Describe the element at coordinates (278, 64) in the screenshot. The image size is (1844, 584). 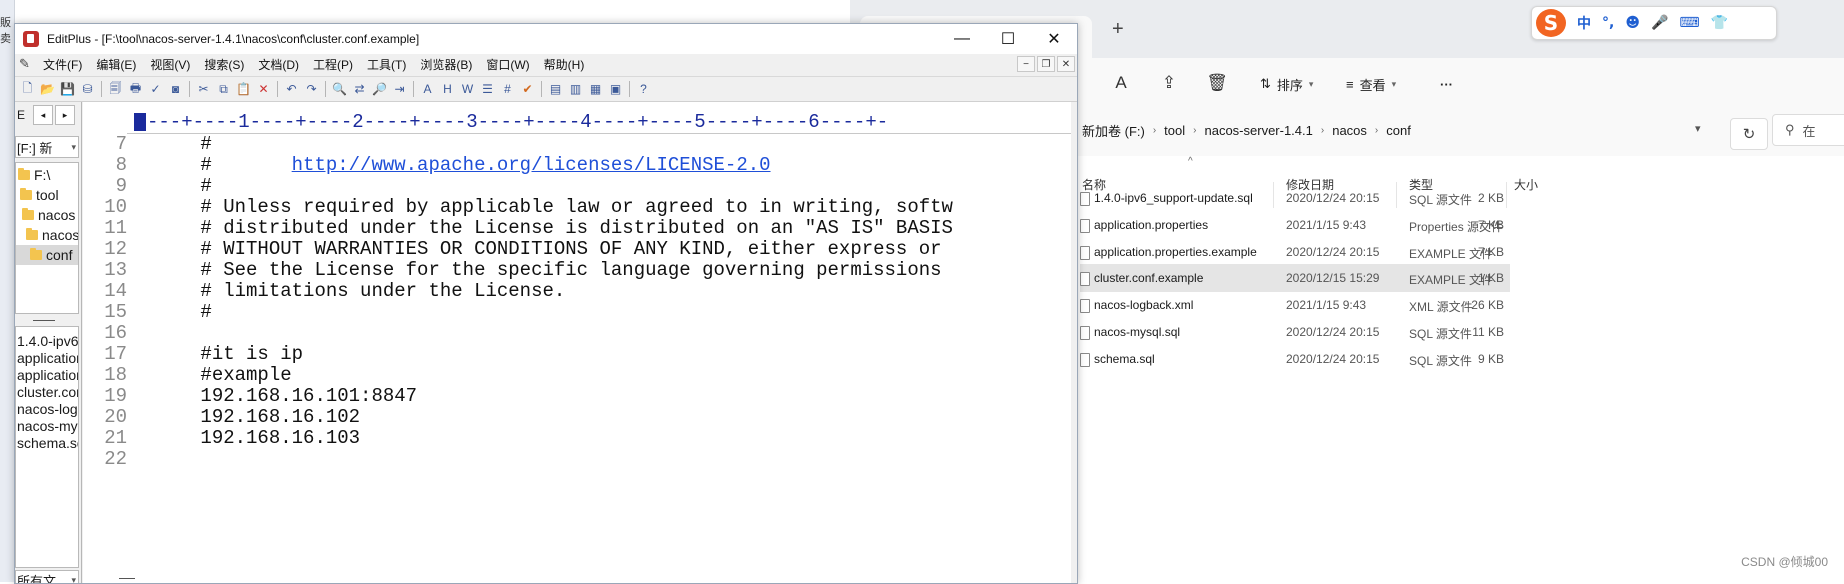
I see `menu-document: 文档(D)` at that location.